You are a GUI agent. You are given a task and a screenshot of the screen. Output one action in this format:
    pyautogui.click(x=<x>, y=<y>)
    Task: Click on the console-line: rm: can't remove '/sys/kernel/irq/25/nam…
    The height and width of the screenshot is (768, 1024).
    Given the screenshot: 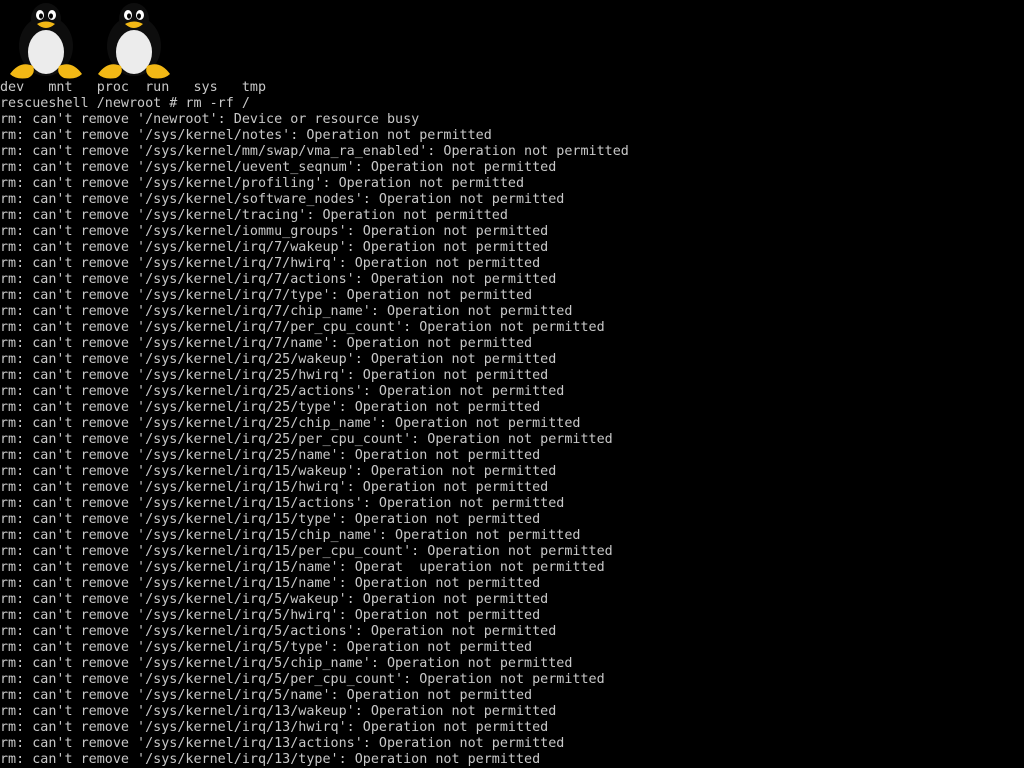 What is the action you would take?
    pyautogui.click(x=270, y=455)
    